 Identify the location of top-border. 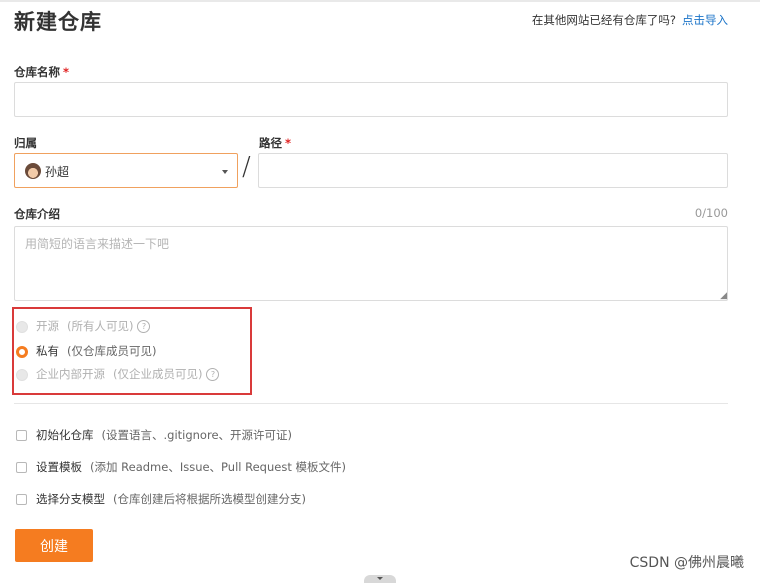
(380, 1).